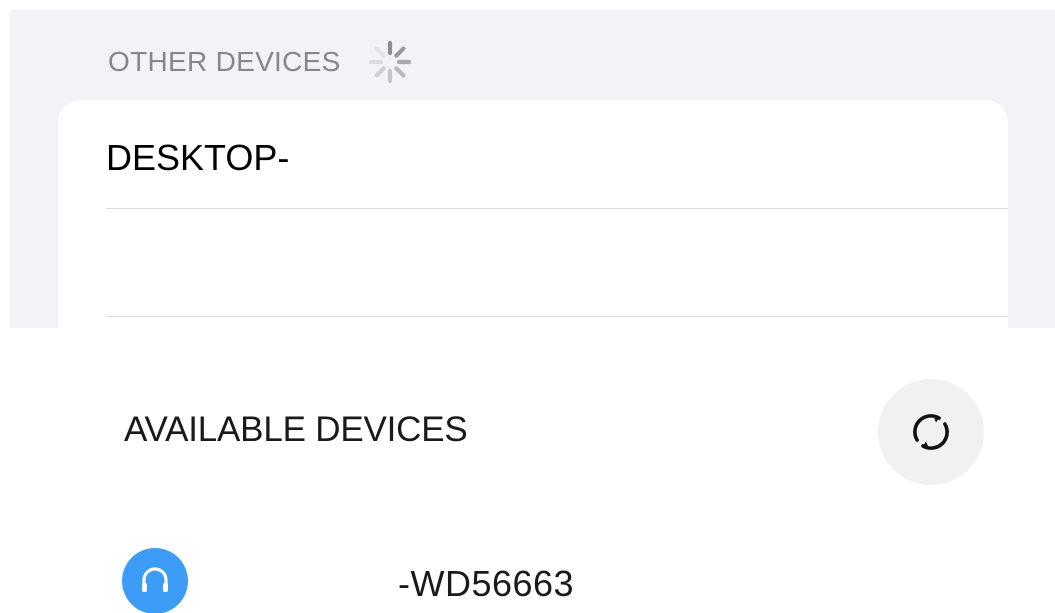 The height and width of the screenshot is (613, 1055). I want to click on device-name: -WD56663, so click(486, 583).